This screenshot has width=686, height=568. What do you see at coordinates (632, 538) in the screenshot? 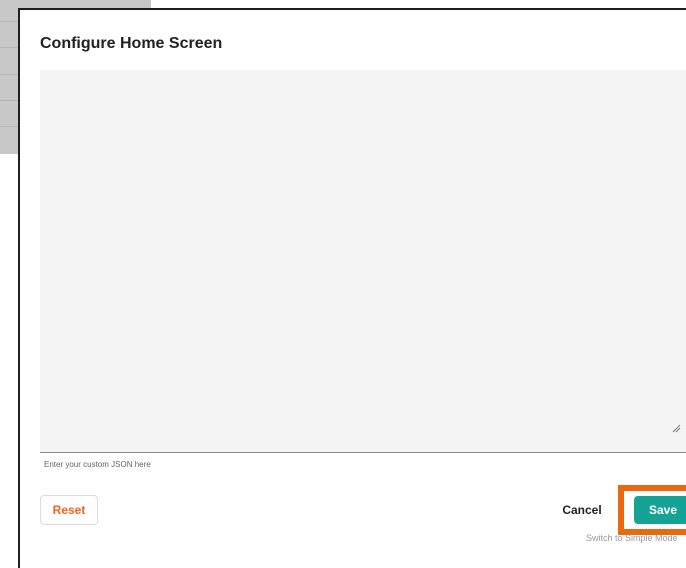
I see `switch-to-simple-mode-link: Switch to Simple Mode` at bounding box center [632, 538].